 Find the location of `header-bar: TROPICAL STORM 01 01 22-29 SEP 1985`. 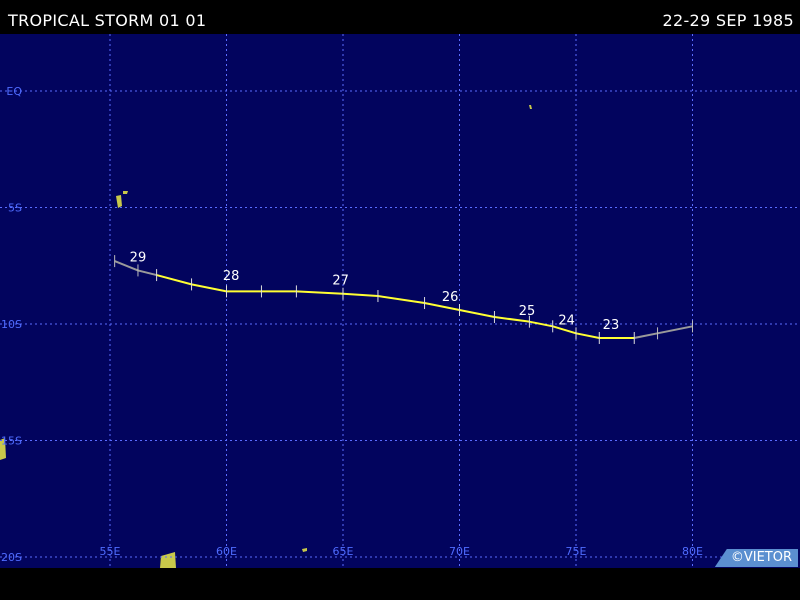

header-bar: TROPICAL STORM 01 01 22-29 SEP 1985 is located at coordinates (400, 17).